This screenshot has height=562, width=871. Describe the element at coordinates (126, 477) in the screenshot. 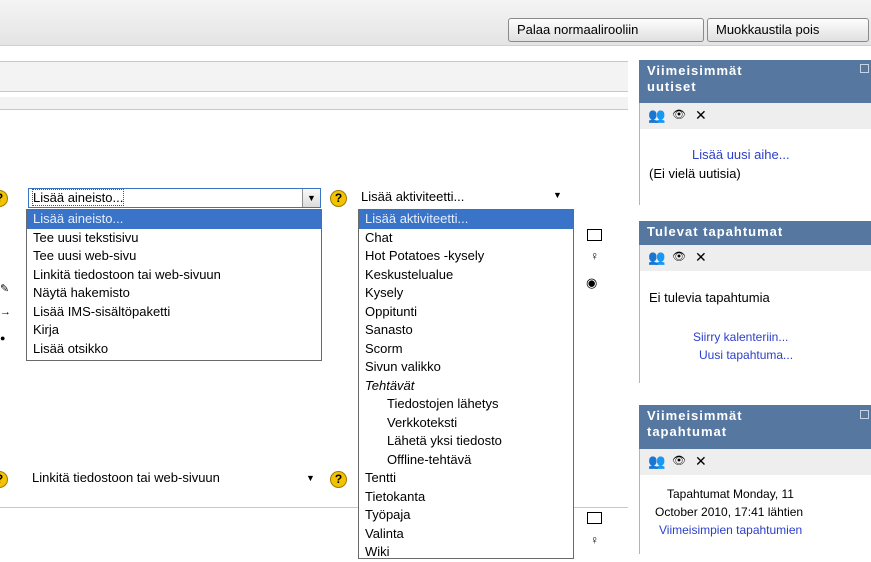

I see `add-resource-value-2: Linkitä tiedostoon tai web-sivuun` at that location.